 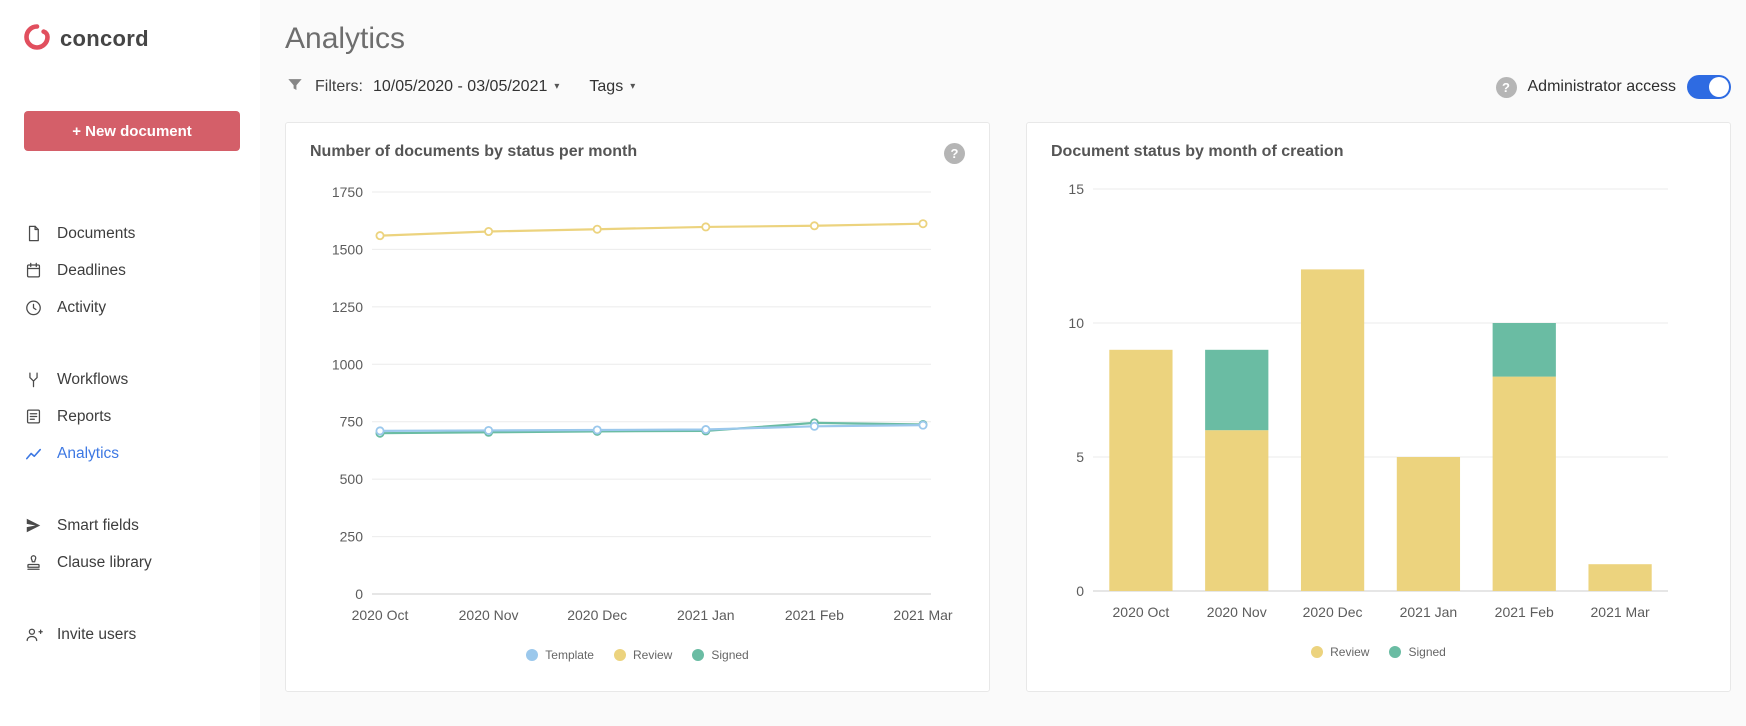 What do you see at coordinates (33, 416) in the screenshot?
I see `reports-icon` at bounding box center [33, 416].